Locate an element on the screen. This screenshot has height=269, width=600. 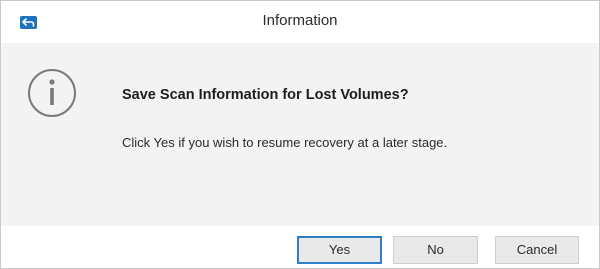
window-title: Information is located at coordinates (300, 20).